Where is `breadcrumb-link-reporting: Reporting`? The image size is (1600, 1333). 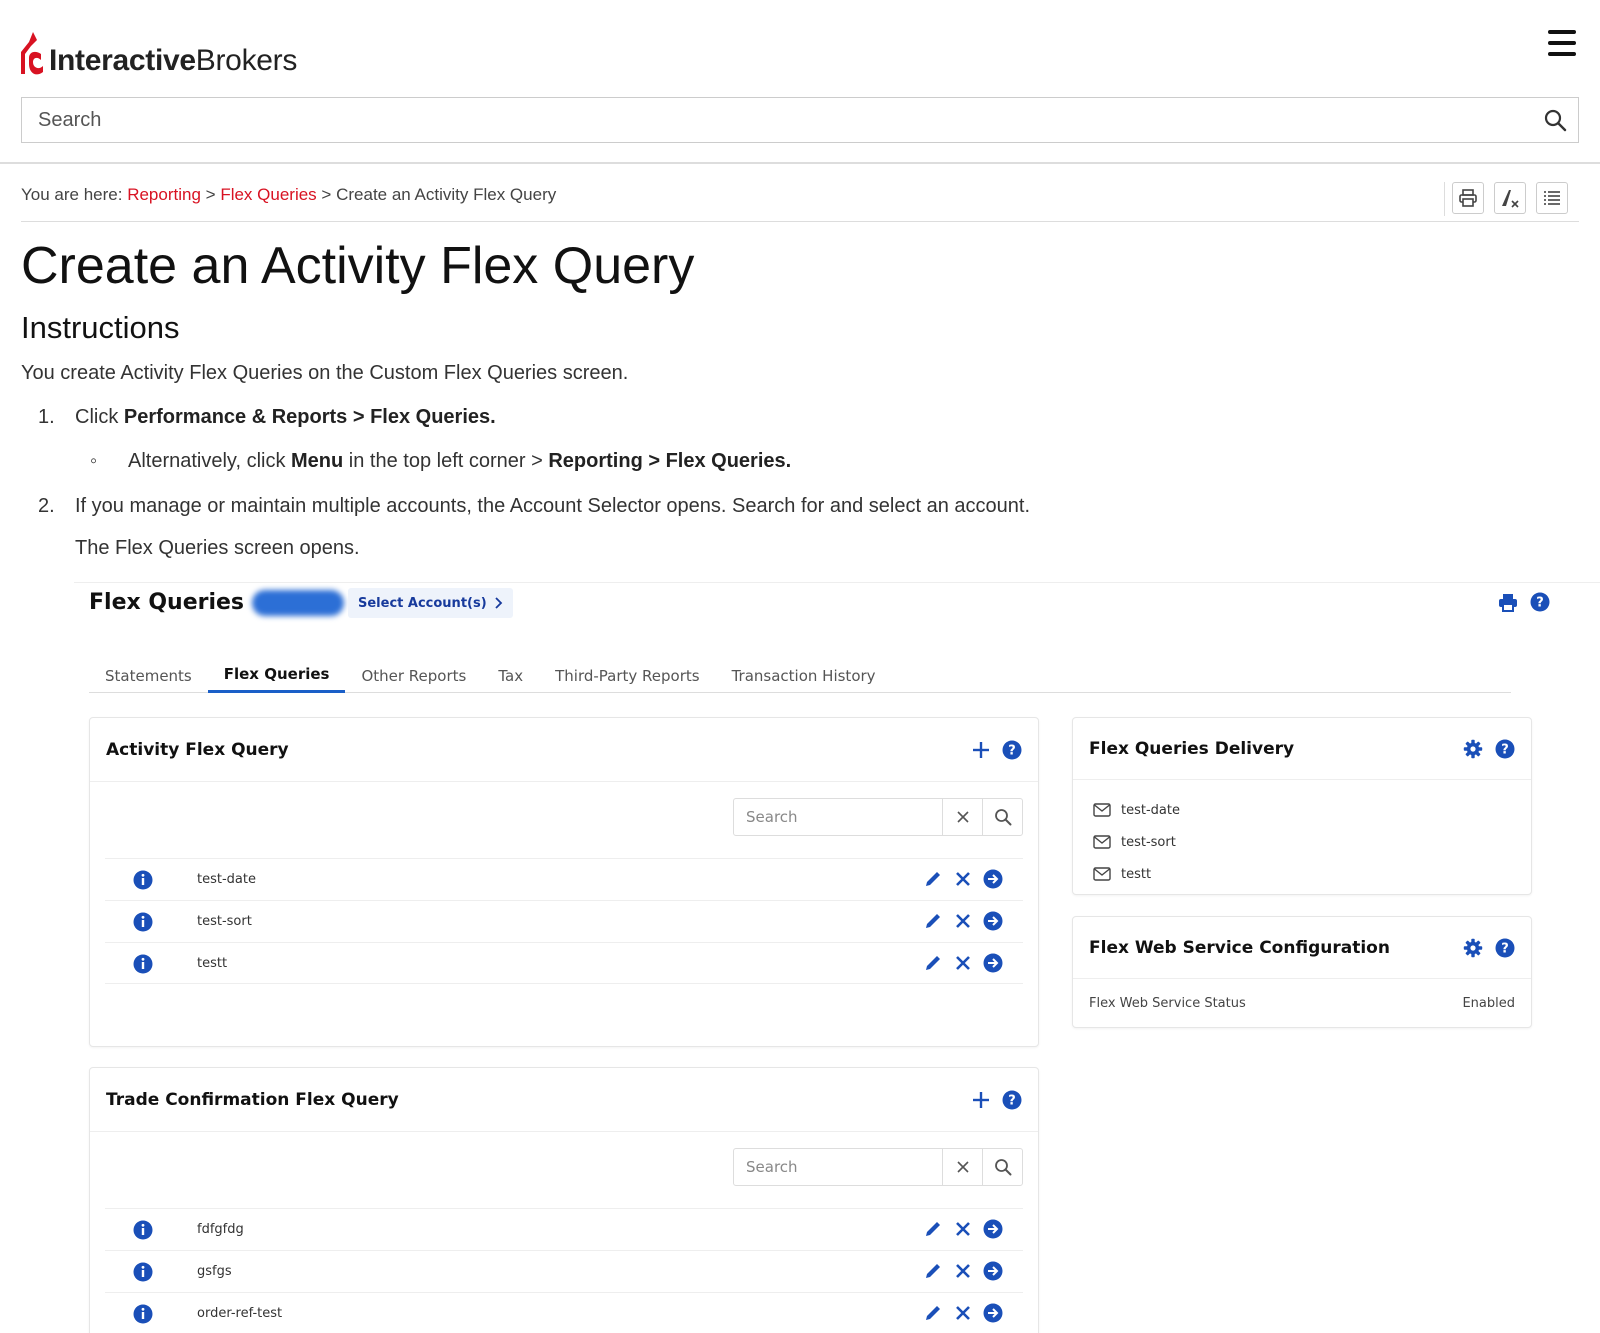 breadcrumb-link-reporting: Reporting is located at coordinates (164, 194).